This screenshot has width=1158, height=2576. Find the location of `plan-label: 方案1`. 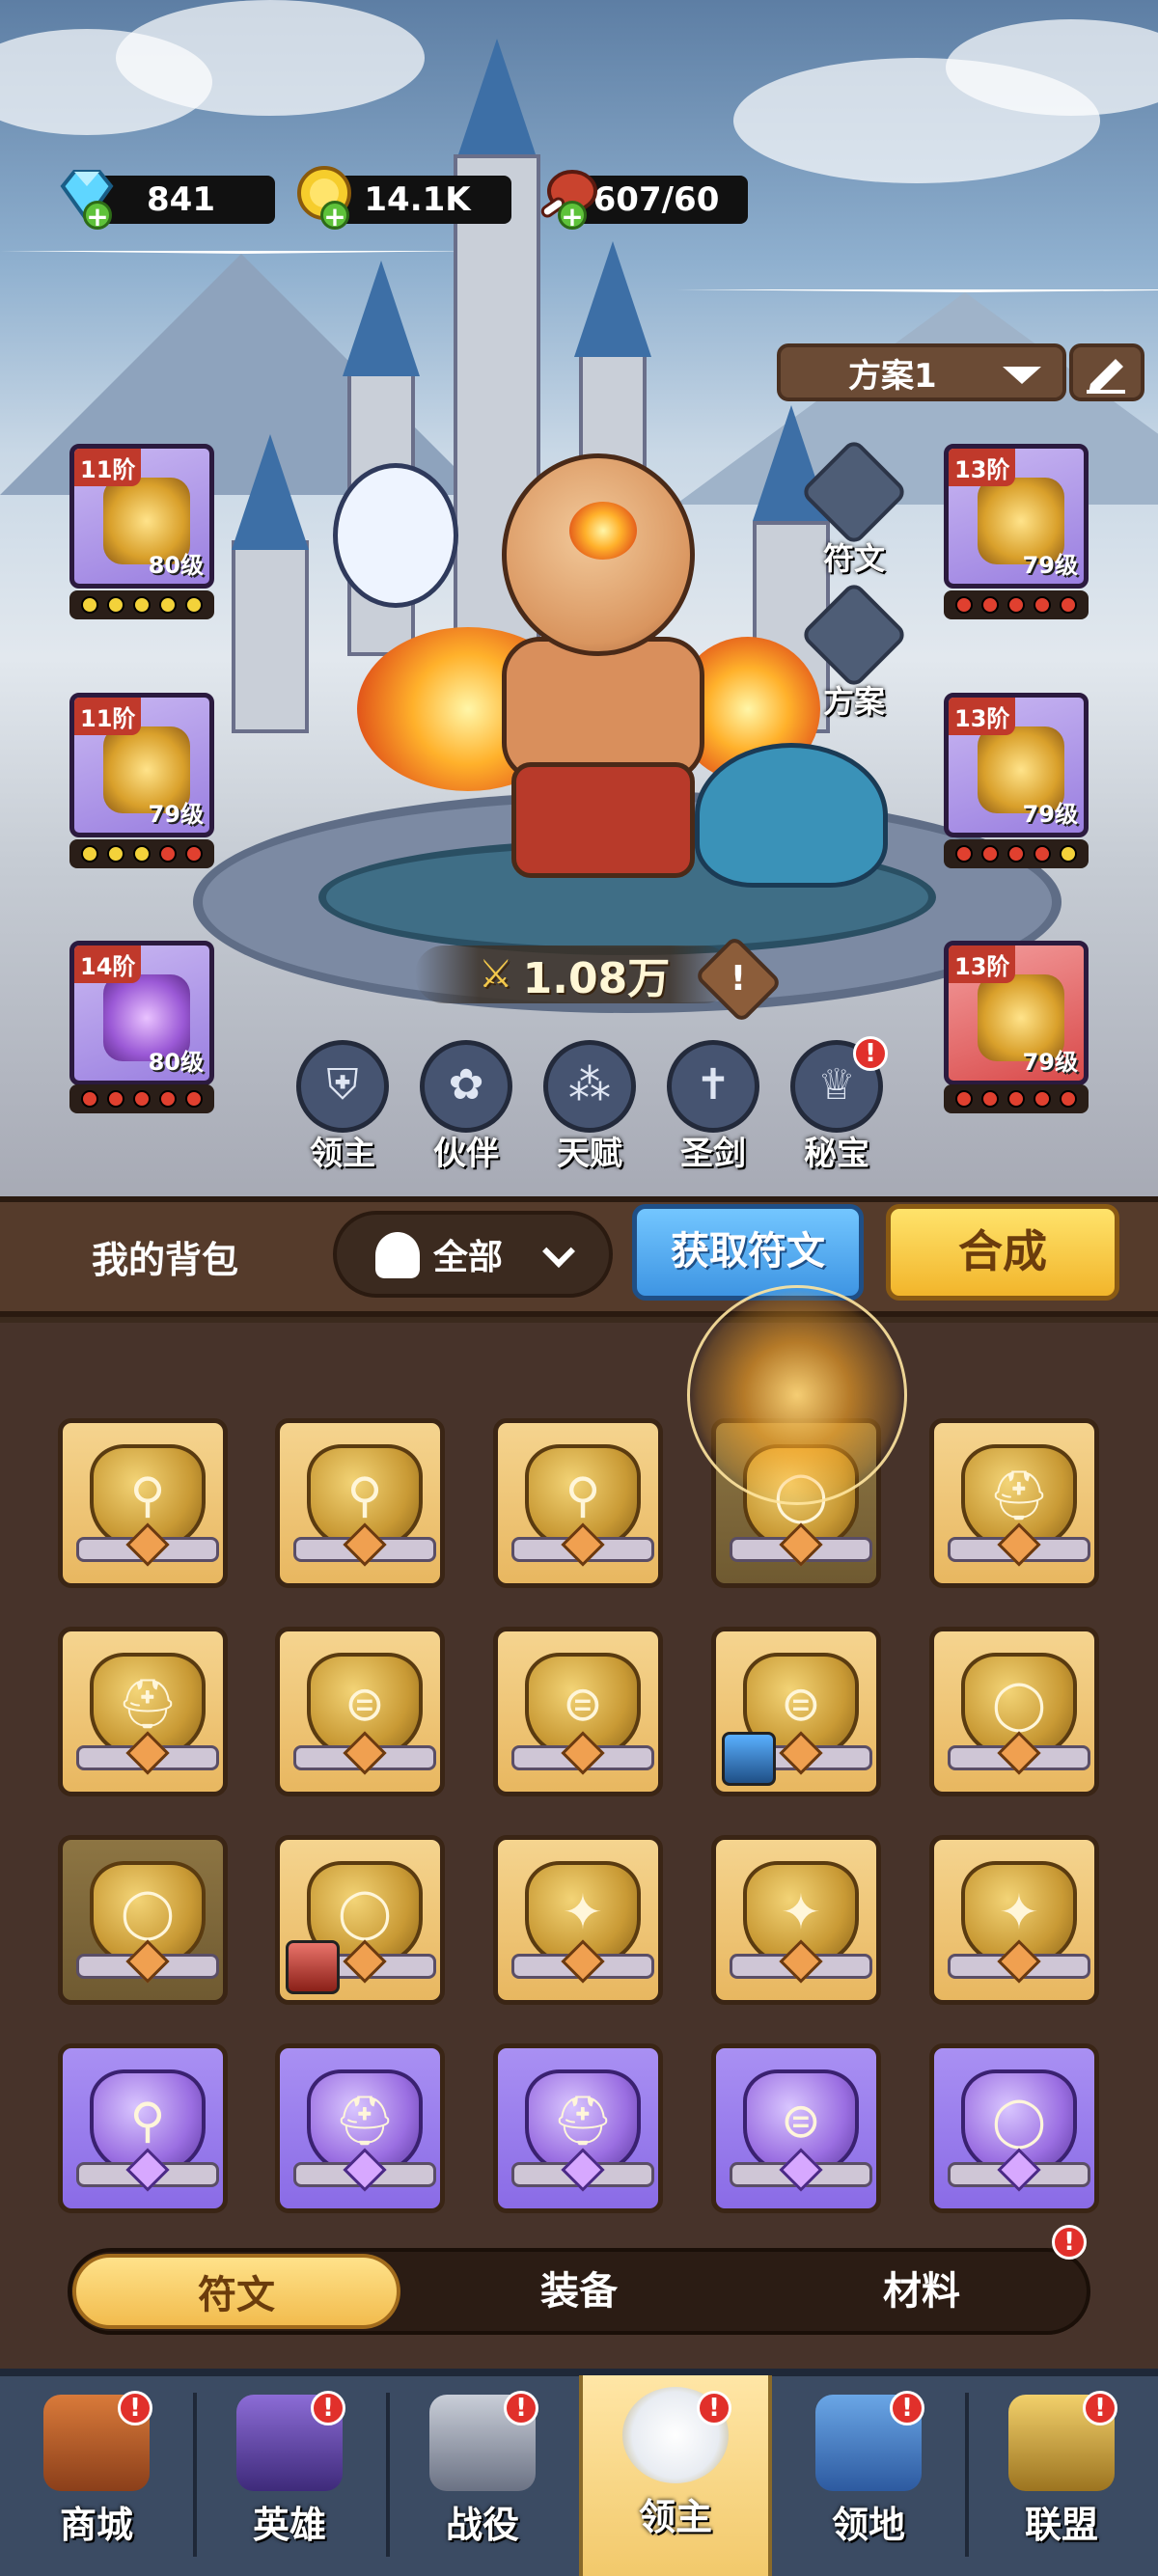

plan-label: 方案1 is located at coordinates (892, 376).